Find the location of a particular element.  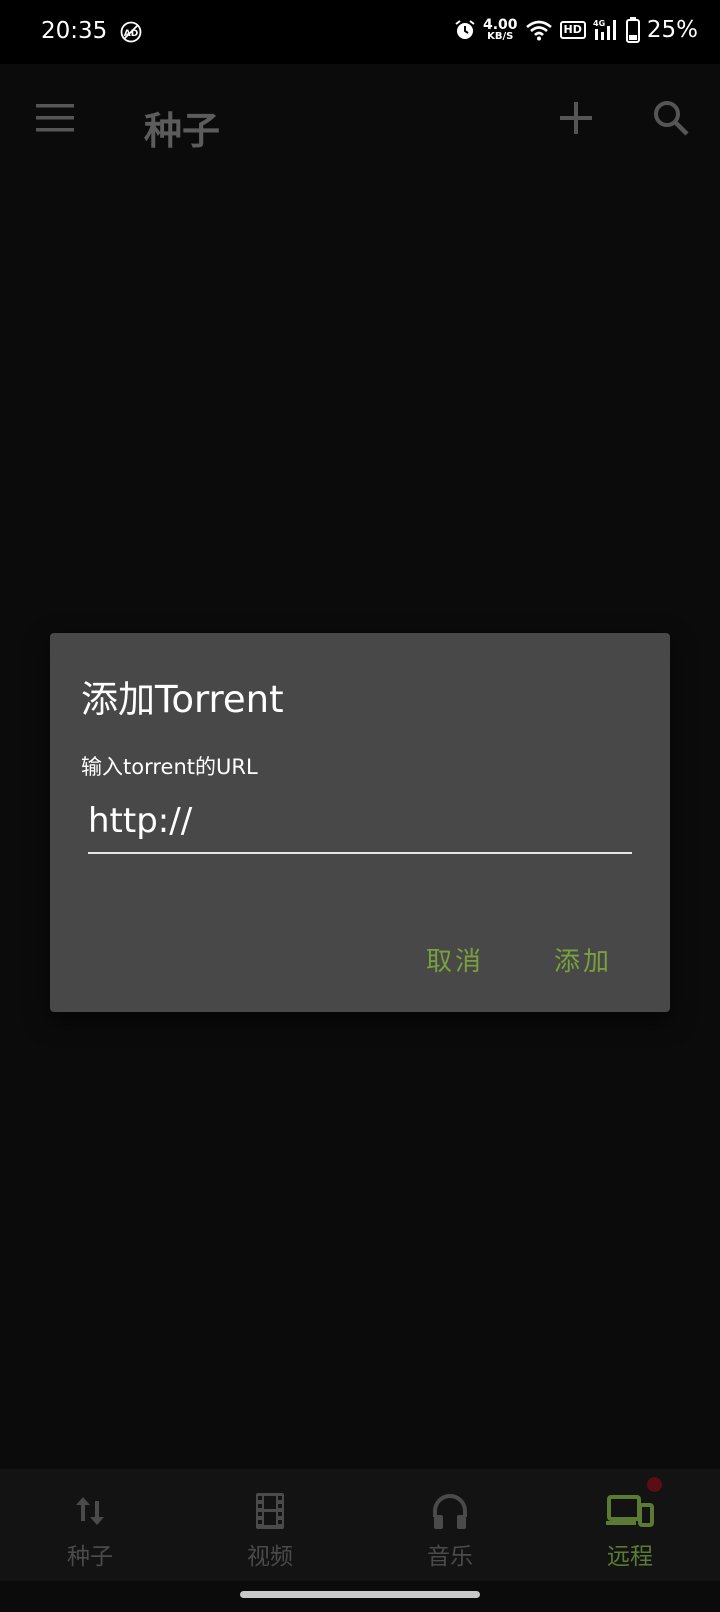

speed-unit: KB/S is located at coordinates (500, 36).